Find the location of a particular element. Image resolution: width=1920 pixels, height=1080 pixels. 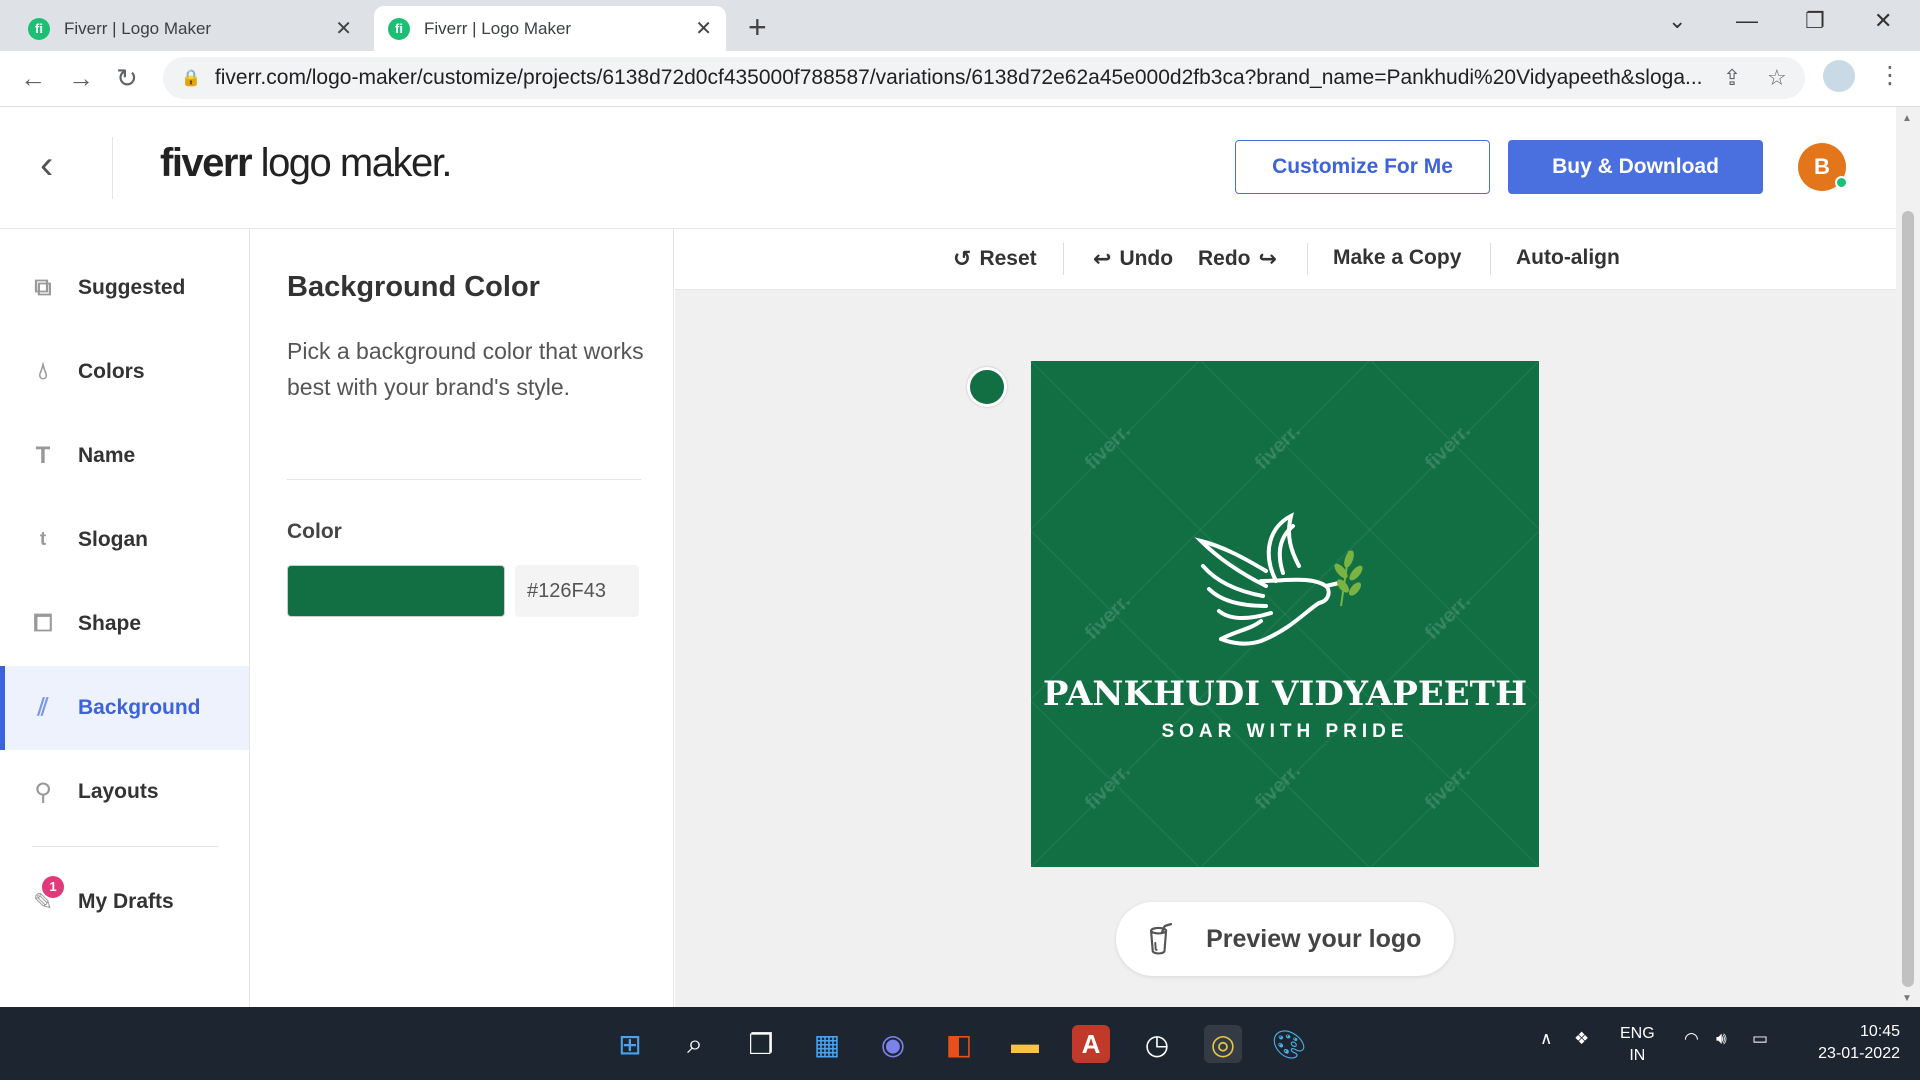

back-arrow-icon: ← is located at coordinates (33, 78).